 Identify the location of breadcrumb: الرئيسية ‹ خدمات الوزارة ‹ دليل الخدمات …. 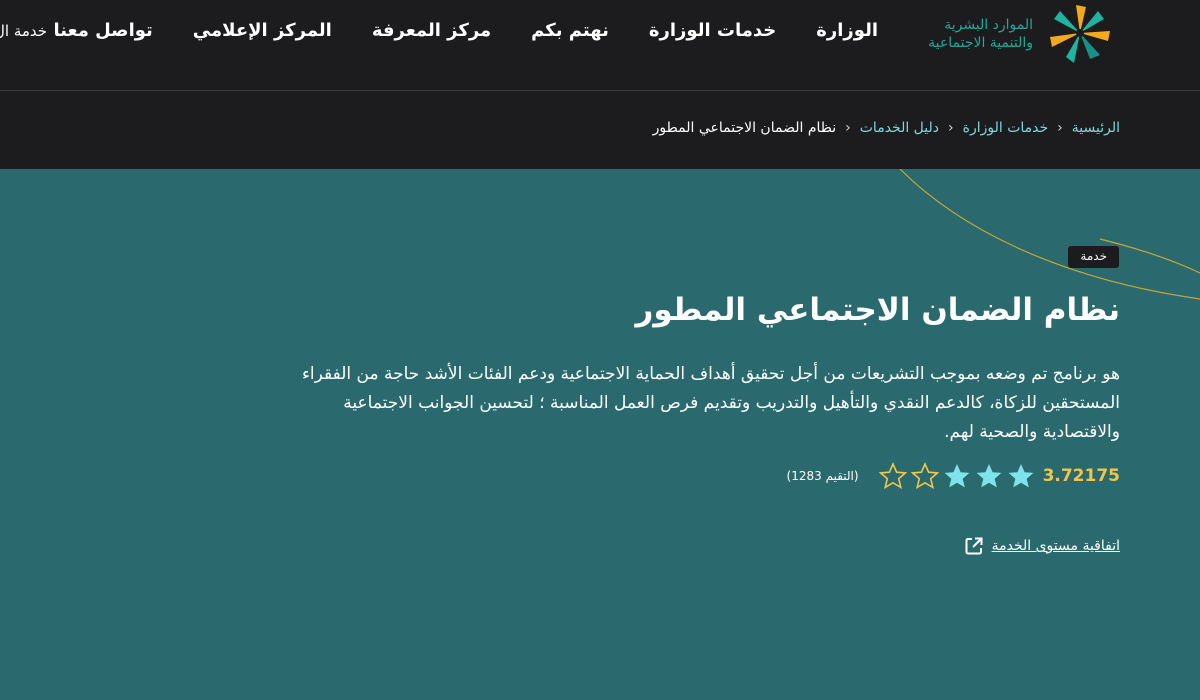
(886, 128).